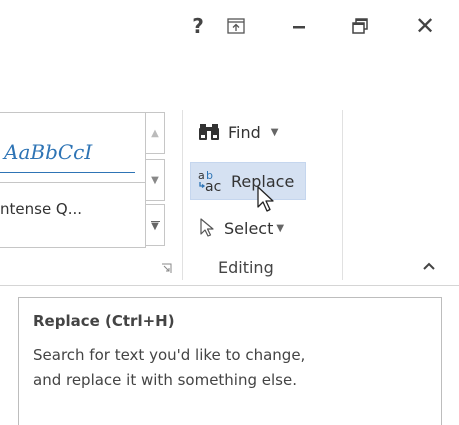 The image size is (459, 425). I want to click on restore-icon, so click(360, 26).